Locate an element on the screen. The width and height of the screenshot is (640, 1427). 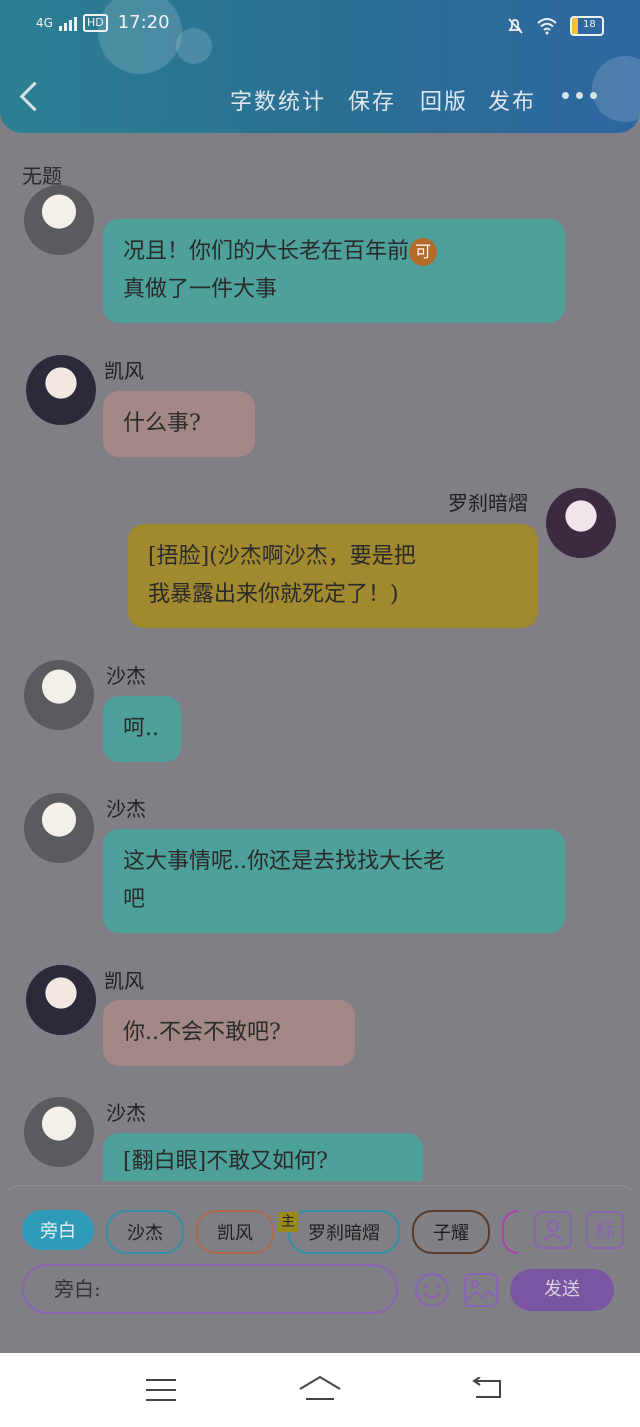
message-bubble: 这大事情呢..你还是去找找大长老 吧 is located at coordinates (334, 881).